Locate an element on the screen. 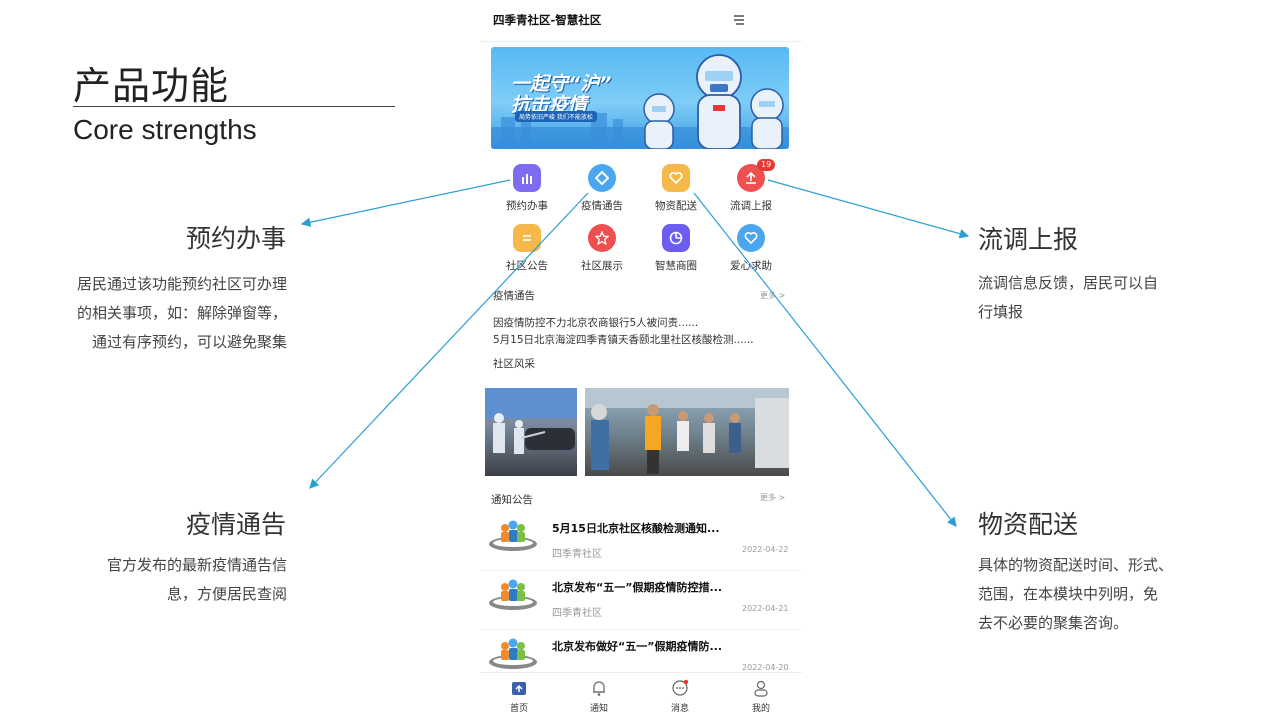 The height and width of the screenshot is (720, 1280). feature-title-report: 流调上报 is located at coordinates (1028, 239).